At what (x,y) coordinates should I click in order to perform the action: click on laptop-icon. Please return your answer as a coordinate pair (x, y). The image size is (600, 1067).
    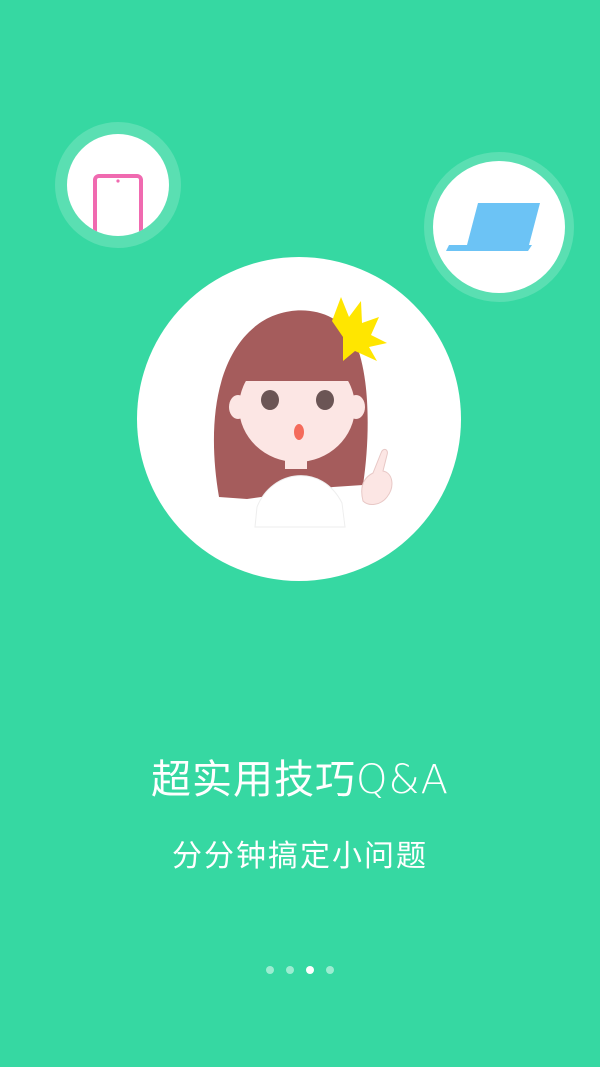
    Looking at the image, I should click on (499, 227).